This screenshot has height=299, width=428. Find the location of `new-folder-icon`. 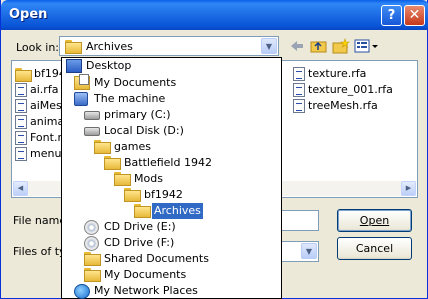

new-folder-icon is located at coordinates (341, 46).